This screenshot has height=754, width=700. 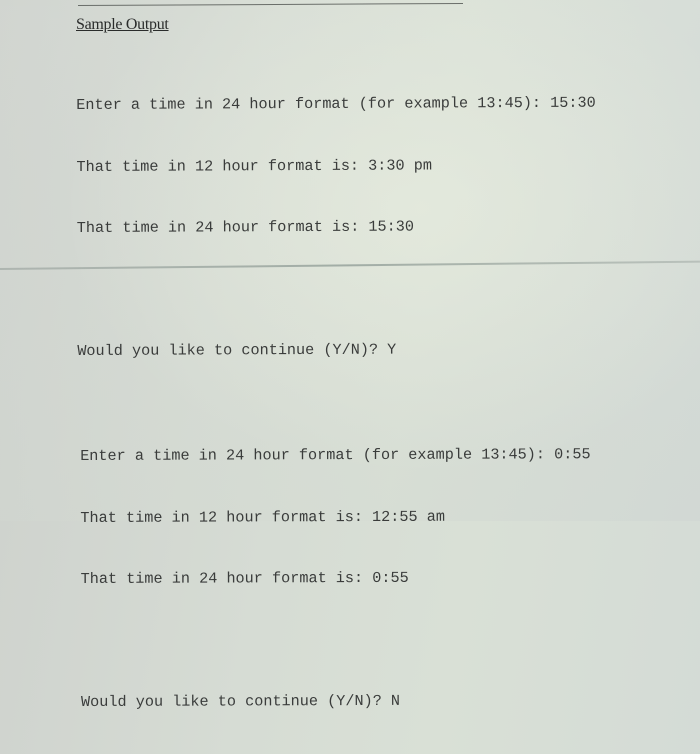 What do you see at coordinates (122, 24) in the screenshot?
I see `section-heading: Sample Output` at bounding box center [122, 24].